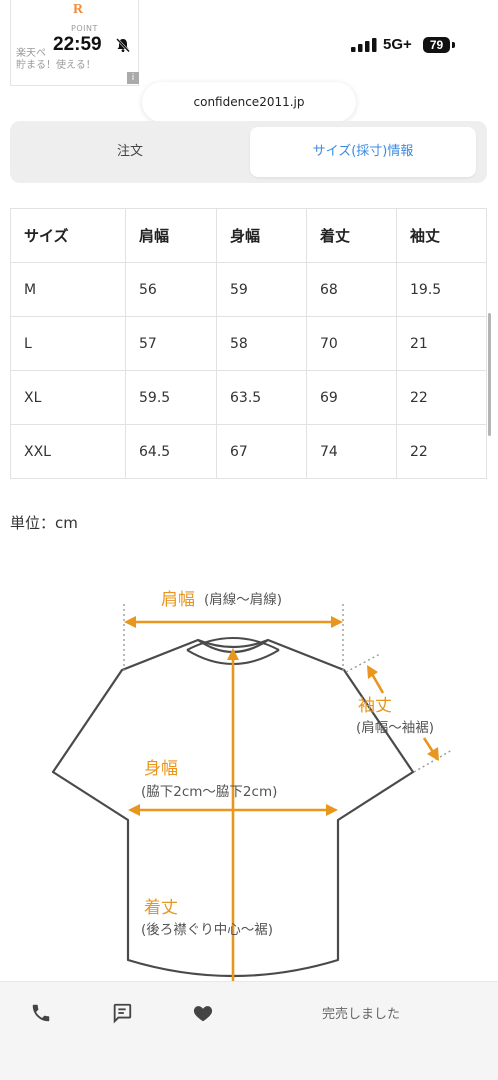 The height and width of the screenshot is (1080, 498). Describe the element at coordinates (453, 45) in the screenshot. I see `battery-tip` at that location.